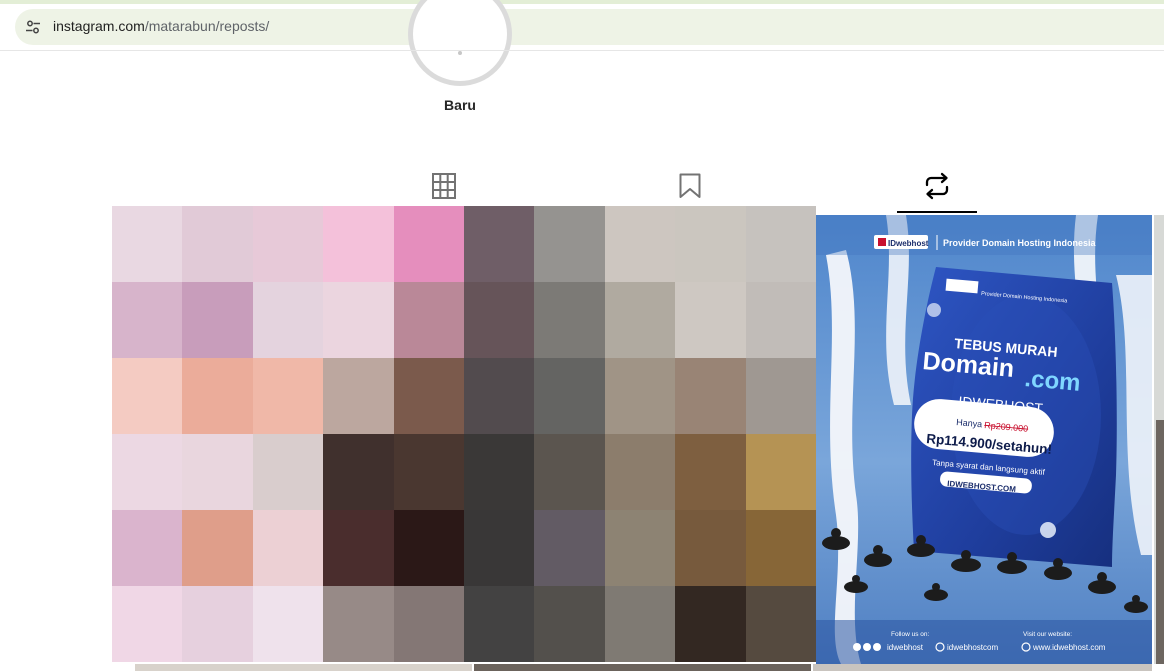 The height and width of the screenshot is (671, 1164). I want to click on follow-label: Follow us on:, so click(910, 634).